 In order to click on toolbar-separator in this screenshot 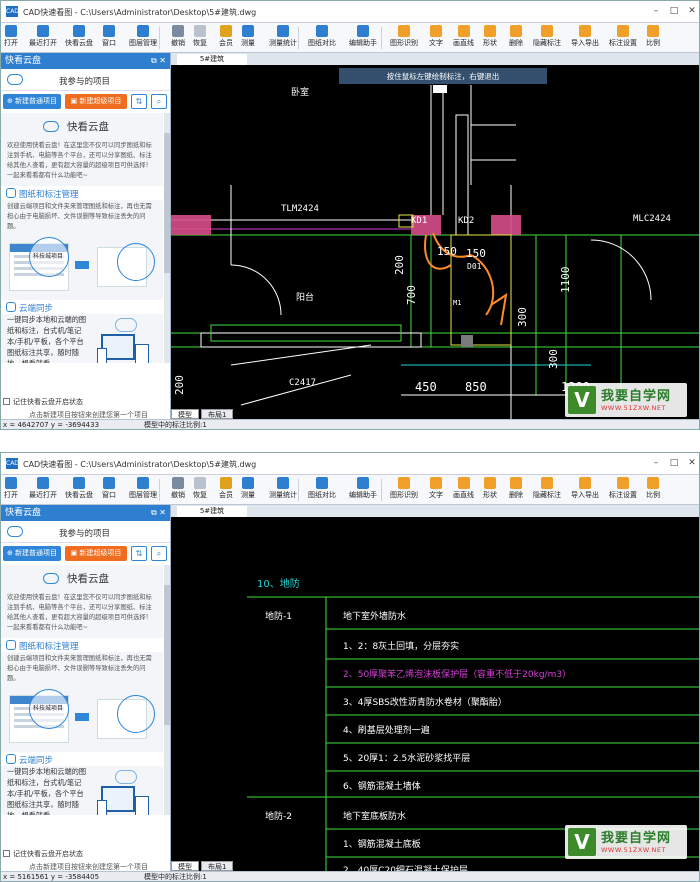, I will do `click(298, 38)`.